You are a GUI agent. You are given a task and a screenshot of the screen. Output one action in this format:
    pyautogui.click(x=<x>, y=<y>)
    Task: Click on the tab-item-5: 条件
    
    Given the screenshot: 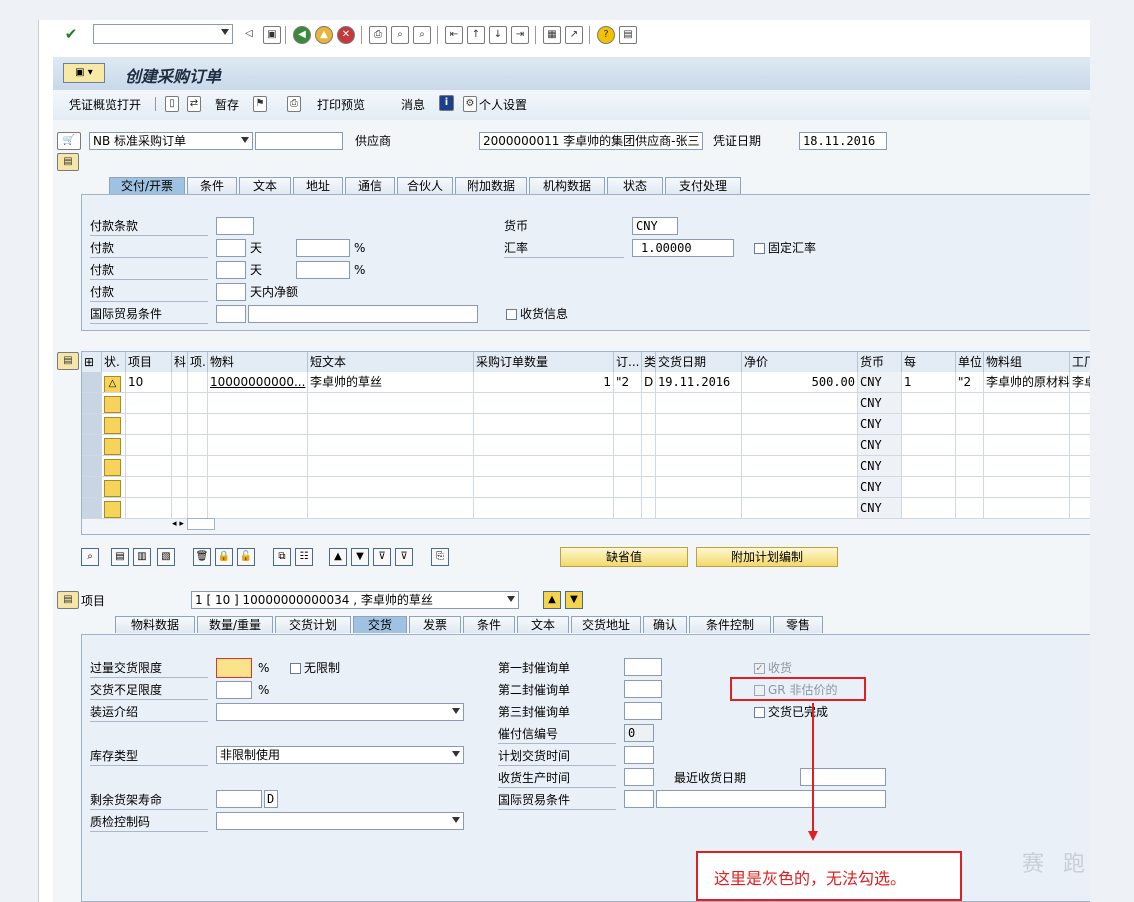 What is the action you would take?
    pyautogui.click(x=489, y=624)
    